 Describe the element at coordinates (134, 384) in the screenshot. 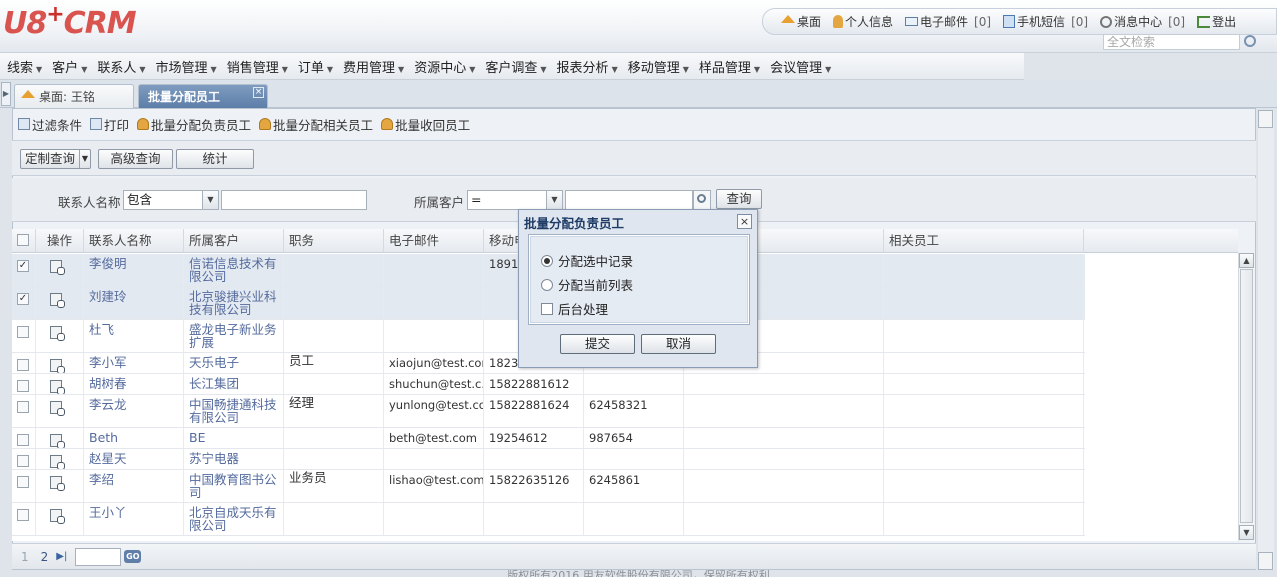

I see `contact-name-cell: 胡树春` at that location.